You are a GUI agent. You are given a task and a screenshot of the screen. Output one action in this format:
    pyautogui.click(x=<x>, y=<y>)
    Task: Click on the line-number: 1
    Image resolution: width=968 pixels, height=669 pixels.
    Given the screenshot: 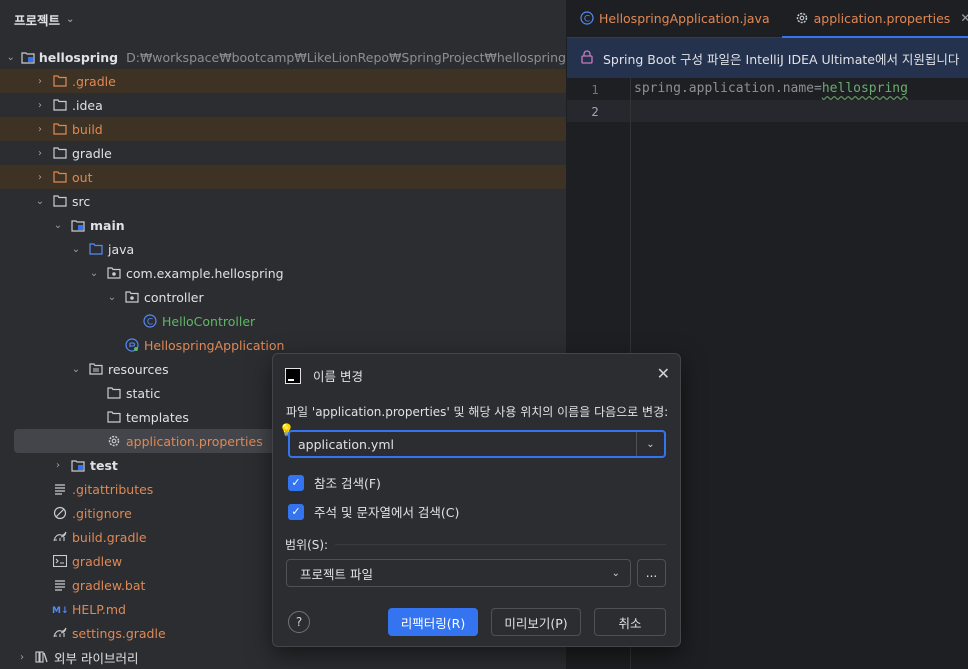 What is the action you would take?
    pyautogui.click(x=595, y=89)
    